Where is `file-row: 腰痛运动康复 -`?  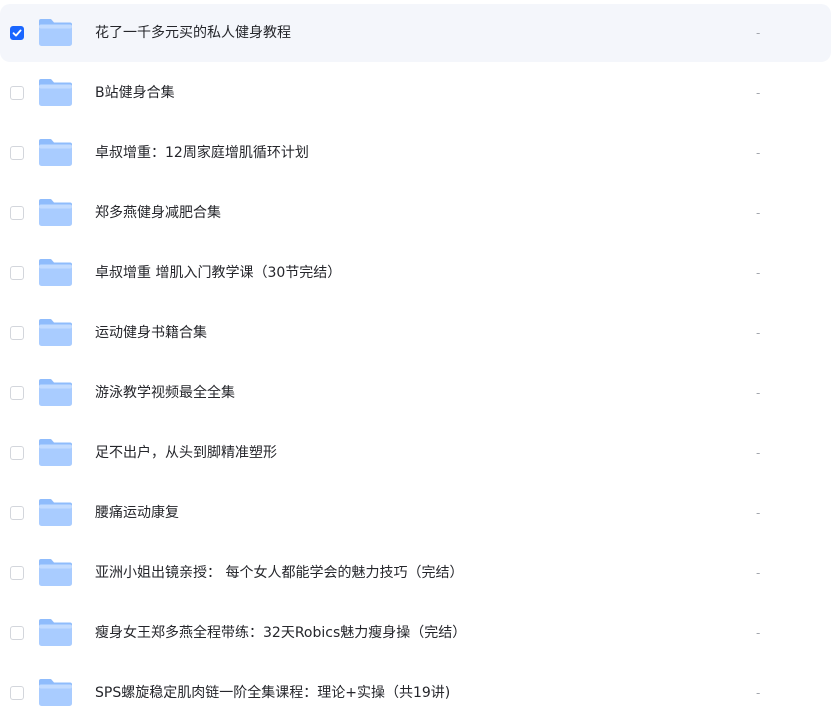 file-row: 腰痛运动康复 - is located at coordinates (415, 513).